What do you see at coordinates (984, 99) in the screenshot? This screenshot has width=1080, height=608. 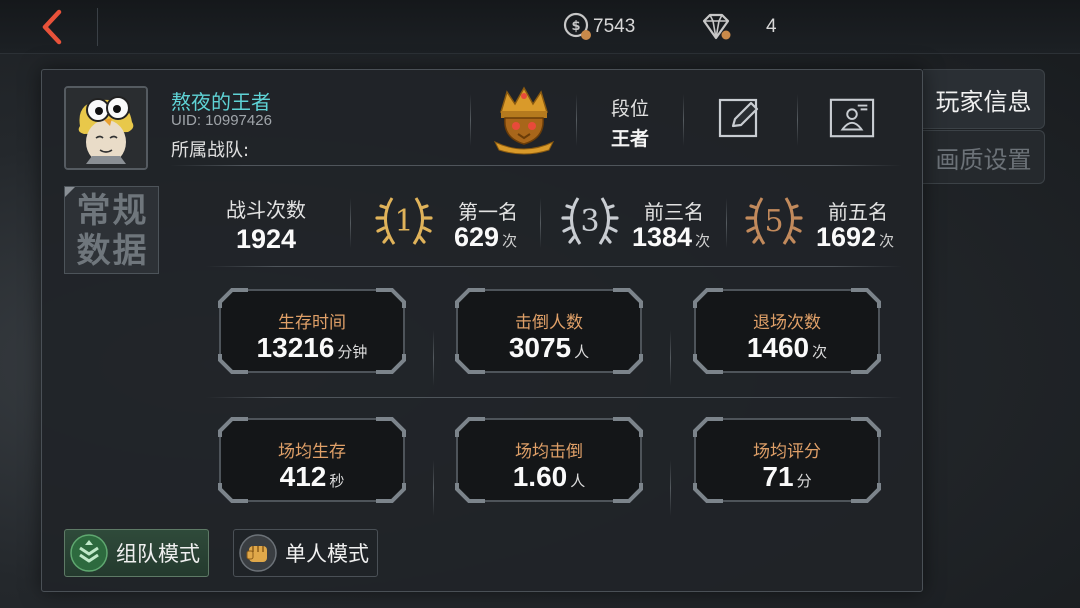 I see `tab-player-info: 玩家信息` at bounding box center [984, 99].